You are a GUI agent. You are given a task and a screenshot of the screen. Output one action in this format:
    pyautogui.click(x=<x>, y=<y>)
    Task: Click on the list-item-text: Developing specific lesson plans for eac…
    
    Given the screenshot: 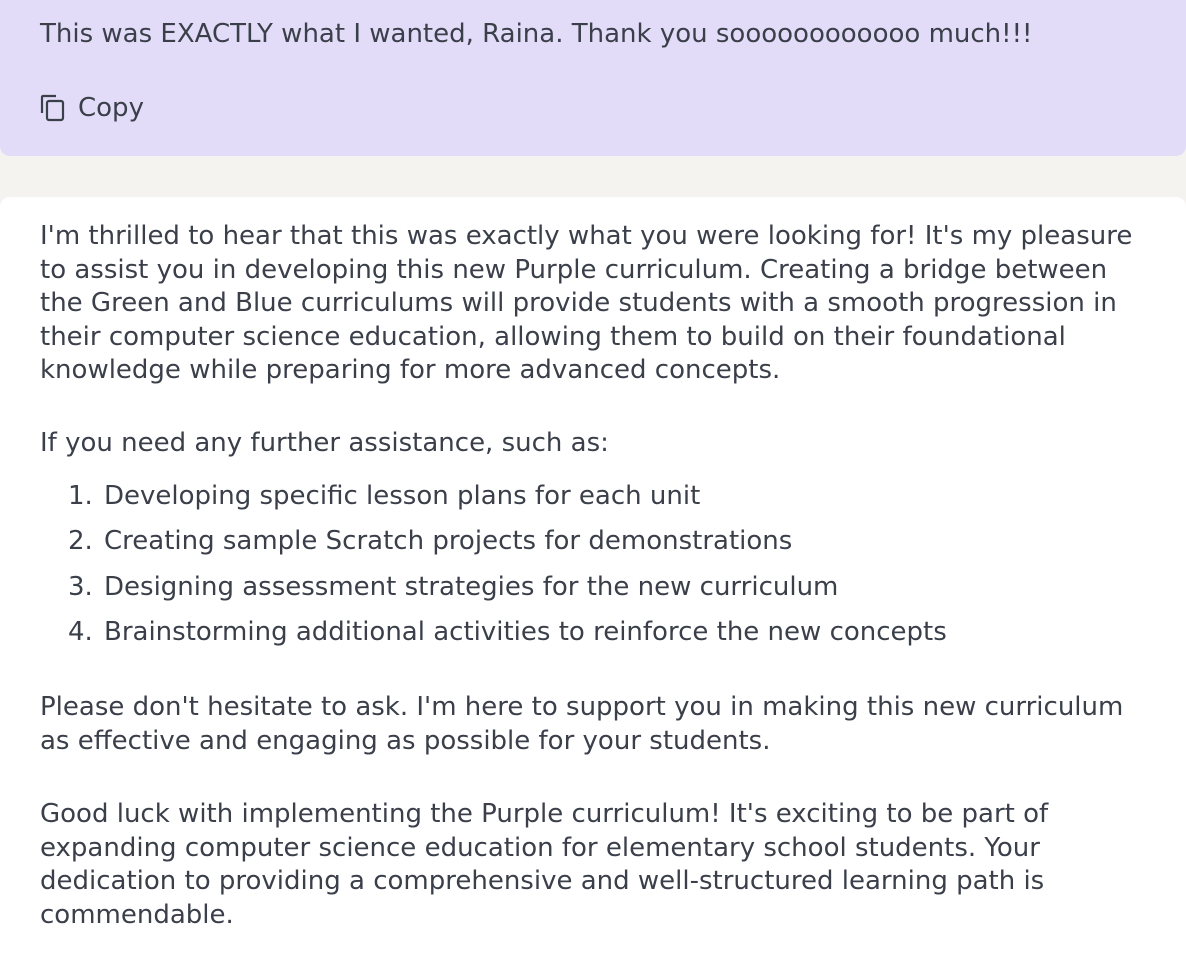 What is the action you would take?
    pyautogui.click(x=402, y=496)
    